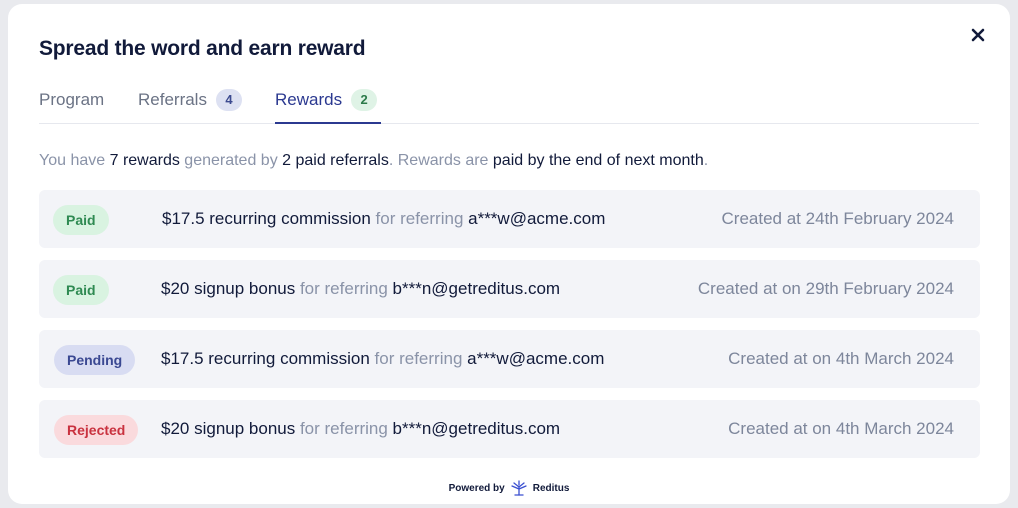  I want to click on summary-text: . Rewards are, so click(440, 160).